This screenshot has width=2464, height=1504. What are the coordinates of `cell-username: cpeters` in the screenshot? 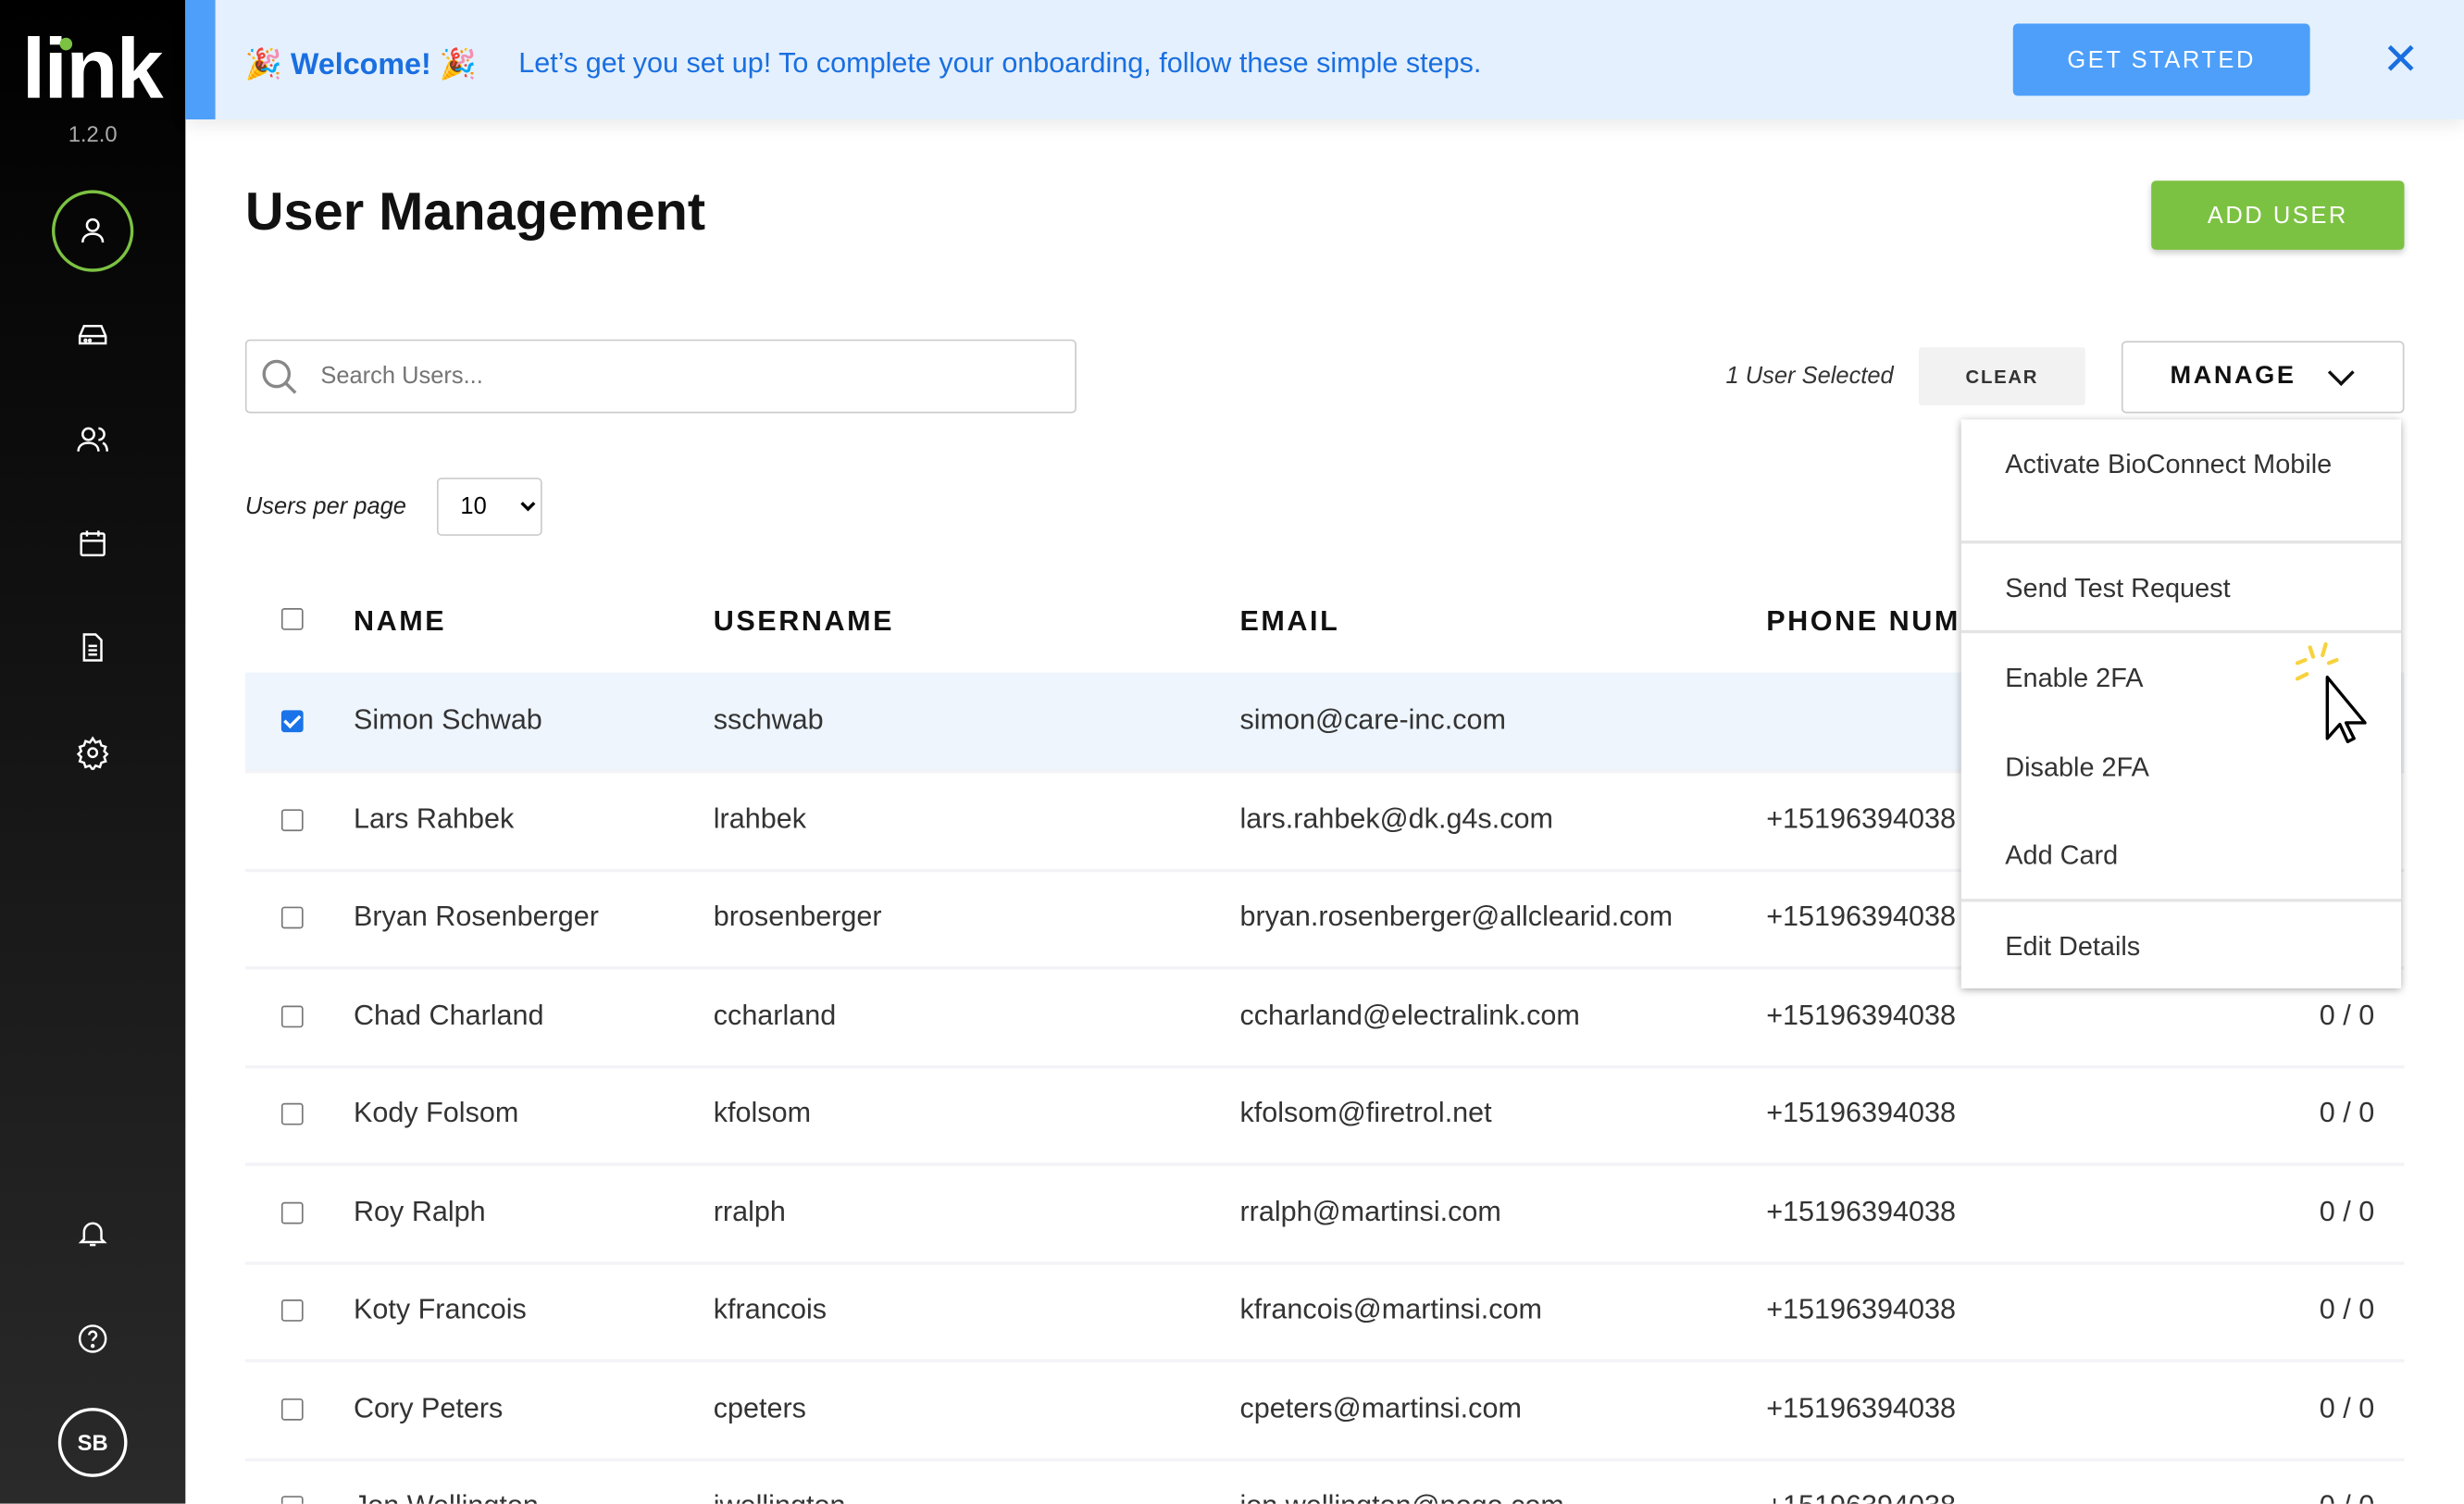 It's located at (759, 1407).